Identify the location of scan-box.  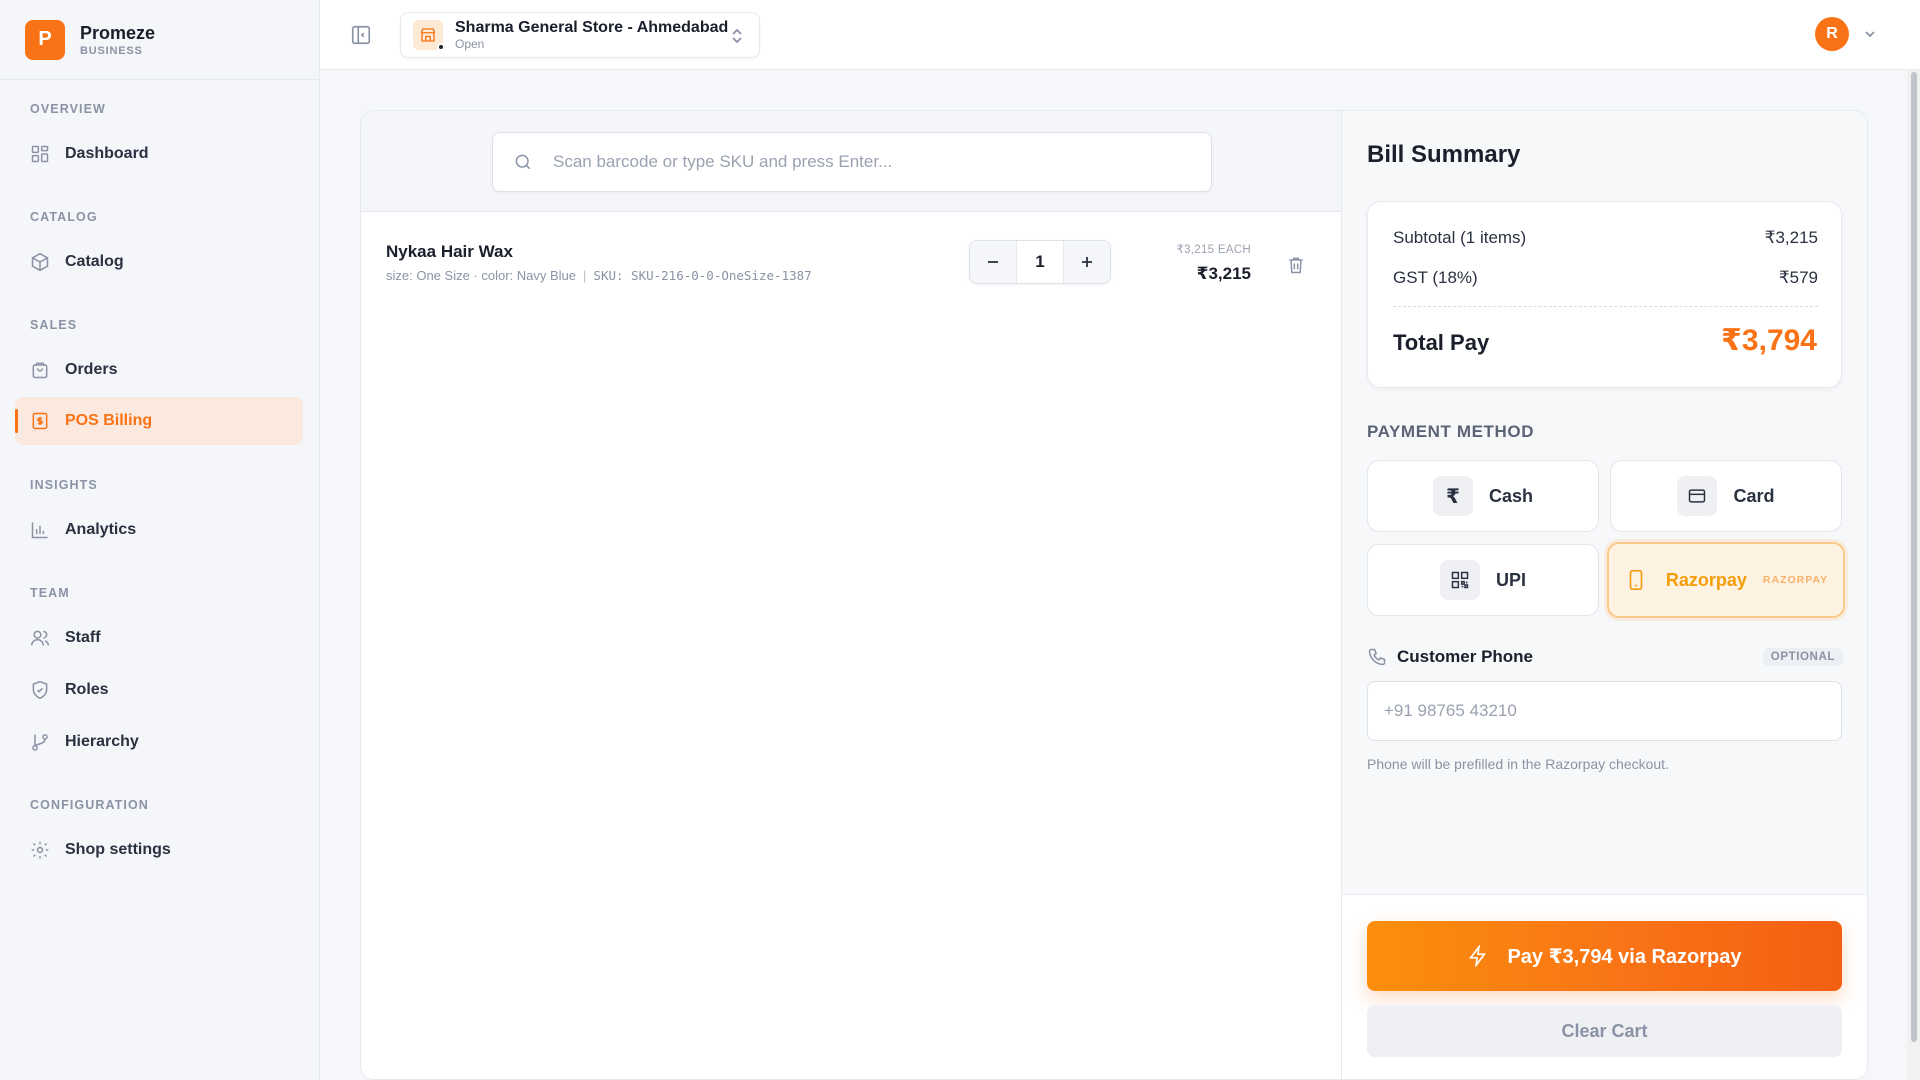
(852, 162).